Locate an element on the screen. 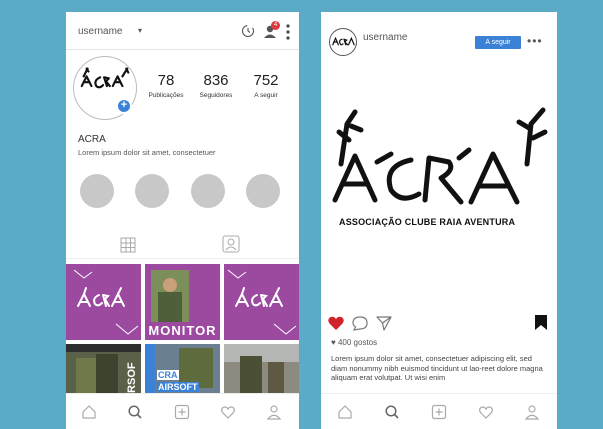  post-thumbnail: IRSOF is located at coordinates (103, 370).